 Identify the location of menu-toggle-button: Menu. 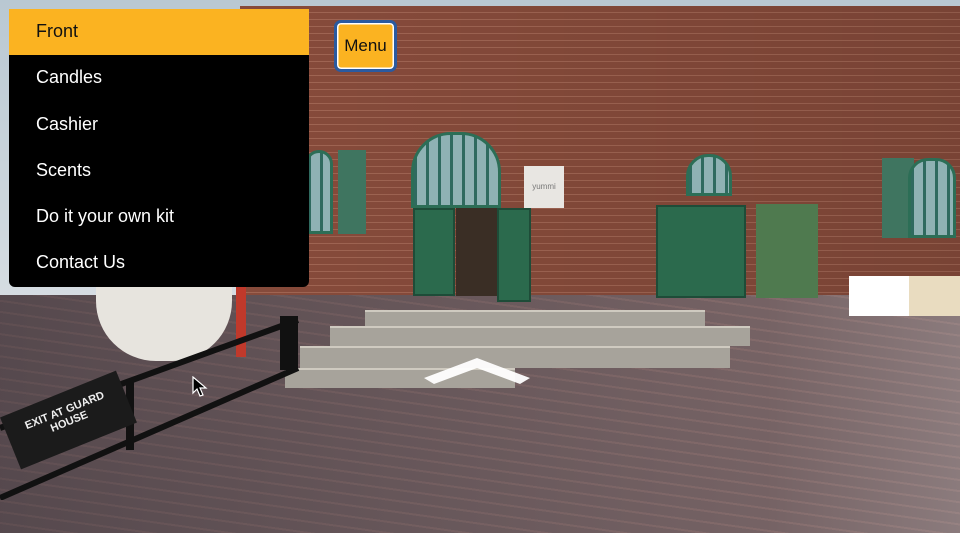
(365, 46).